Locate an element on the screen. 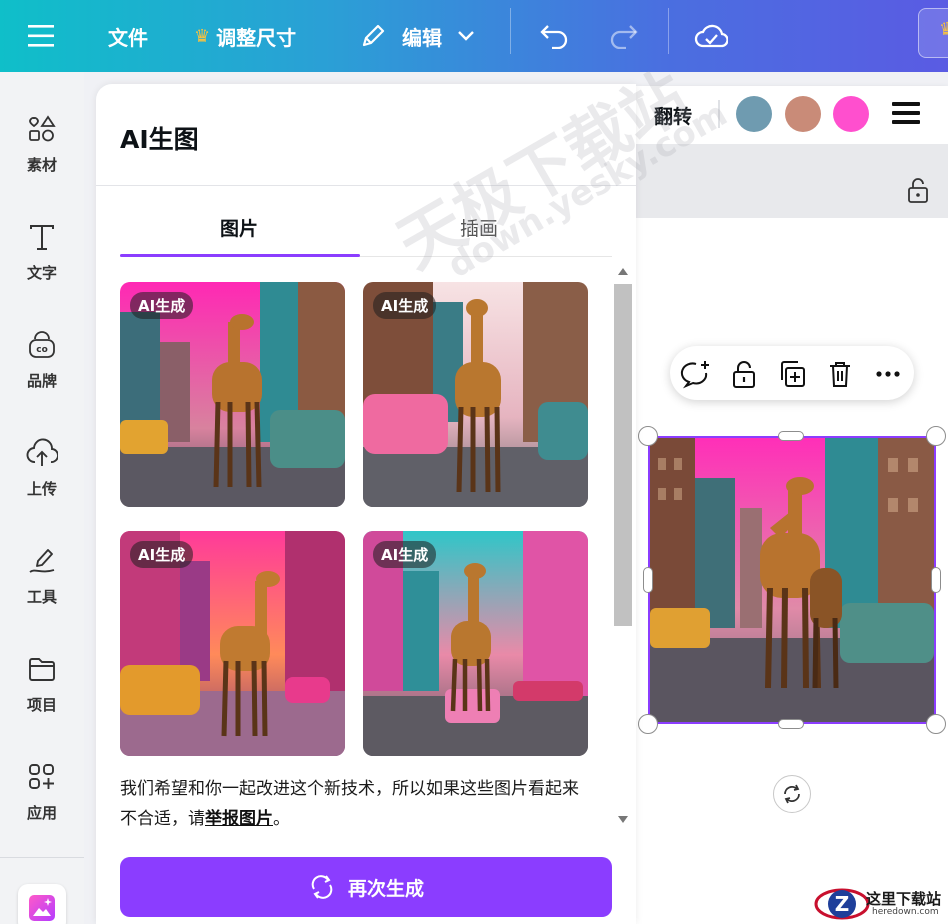  flip-button: 翻转 is located at coordinates (673, 115).